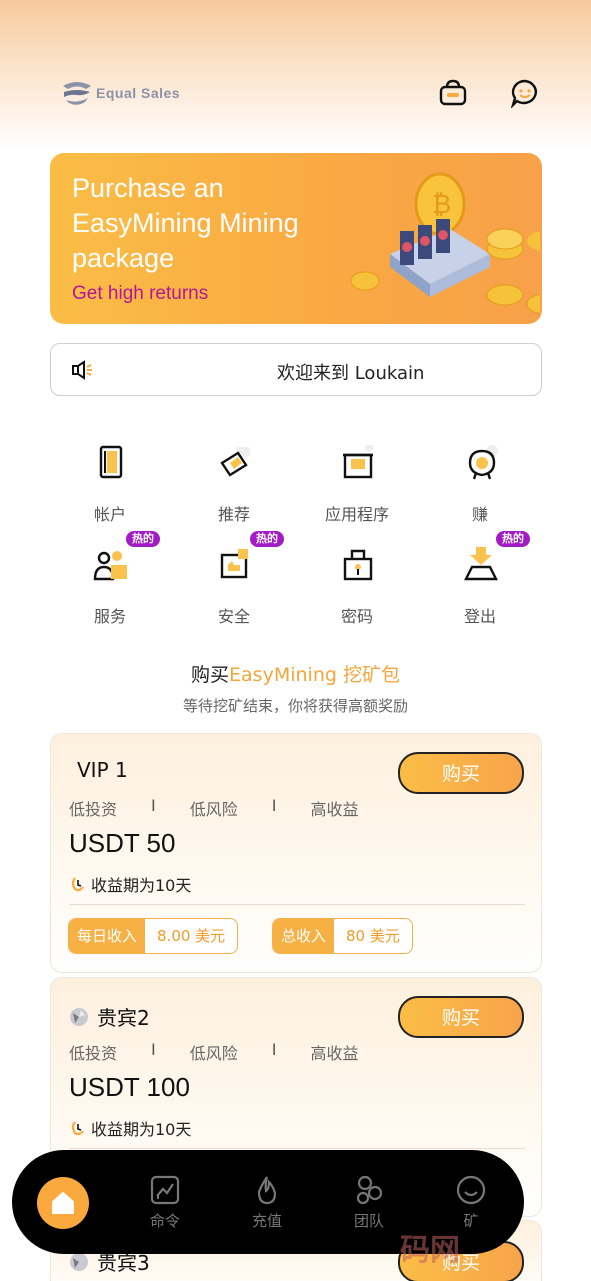  I want to click on earn-icon, so click(483, 462).